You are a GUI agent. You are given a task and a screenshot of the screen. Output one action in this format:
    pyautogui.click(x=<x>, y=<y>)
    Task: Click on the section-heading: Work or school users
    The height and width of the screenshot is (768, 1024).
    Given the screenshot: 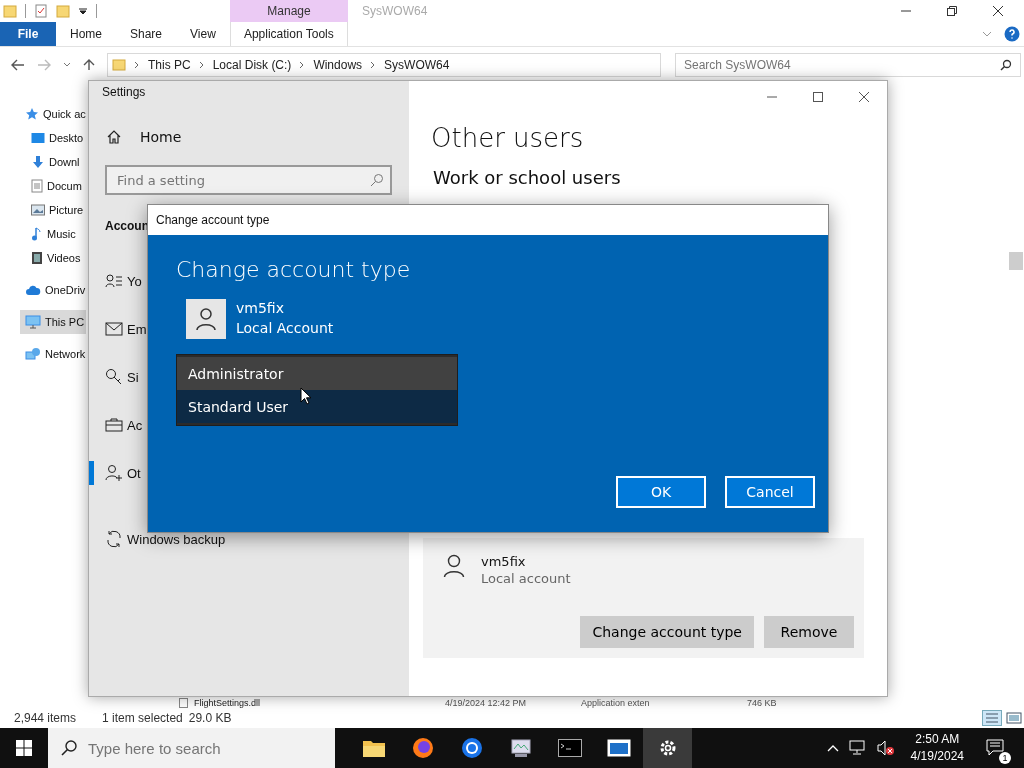 What is the action you would take?
    pyautogui.click(x=527, y=177)
    